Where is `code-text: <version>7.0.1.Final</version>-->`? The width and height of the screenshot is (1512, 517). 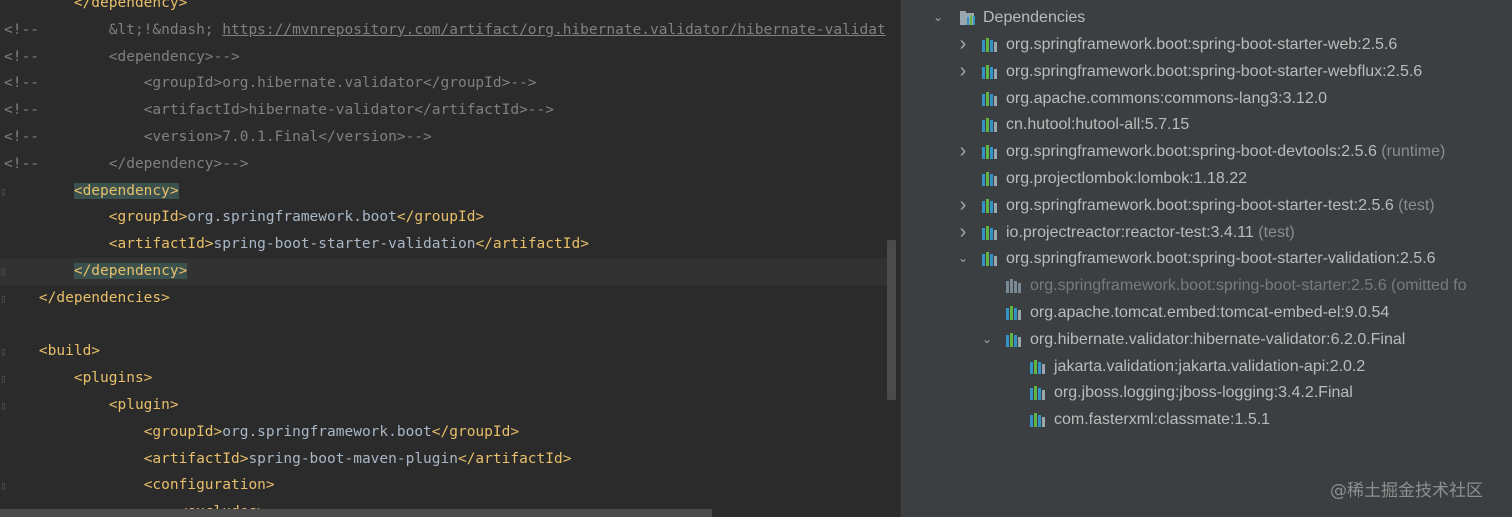
code-text: <version>7.0.1.Final</version>--> is located at coordinates (218, 137).